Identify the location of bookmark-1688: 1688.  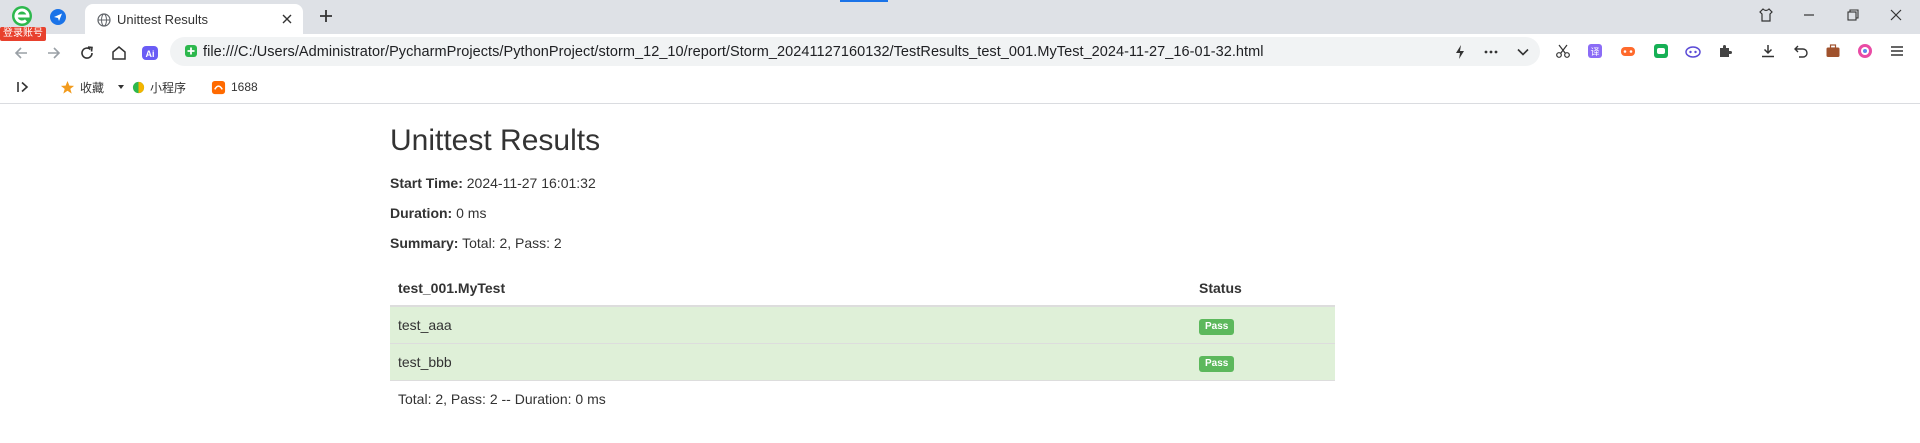
(234, 87).